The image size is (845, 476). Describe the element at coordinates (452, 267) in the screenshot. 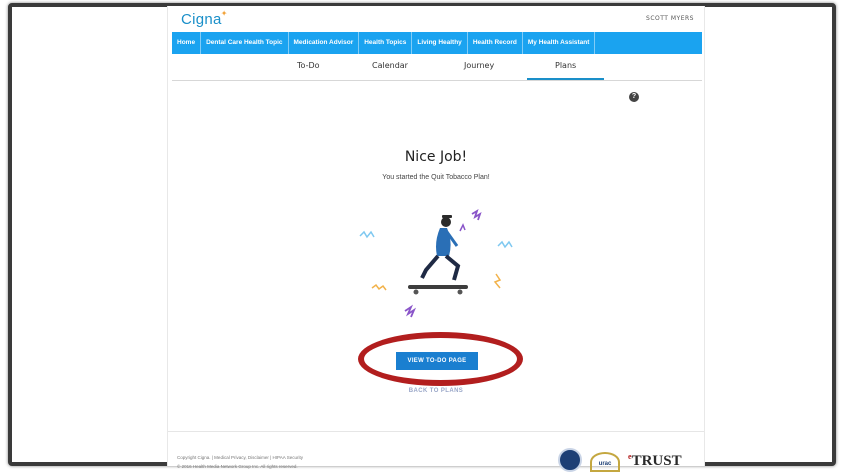

I see `skater-leg-front` at that location.